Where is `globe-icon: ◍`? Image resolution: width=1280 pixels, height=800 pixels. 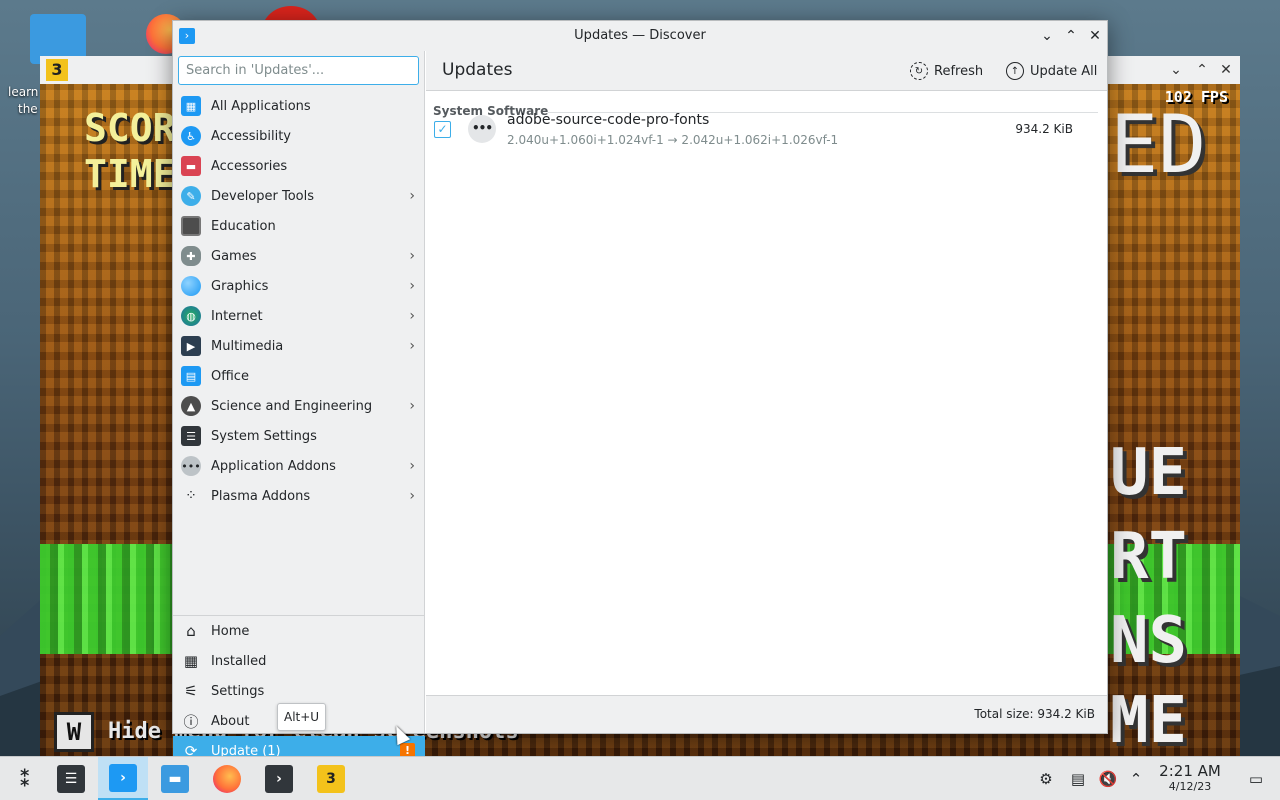 globe-icon: ◍ is located at coordinates (191, 316).